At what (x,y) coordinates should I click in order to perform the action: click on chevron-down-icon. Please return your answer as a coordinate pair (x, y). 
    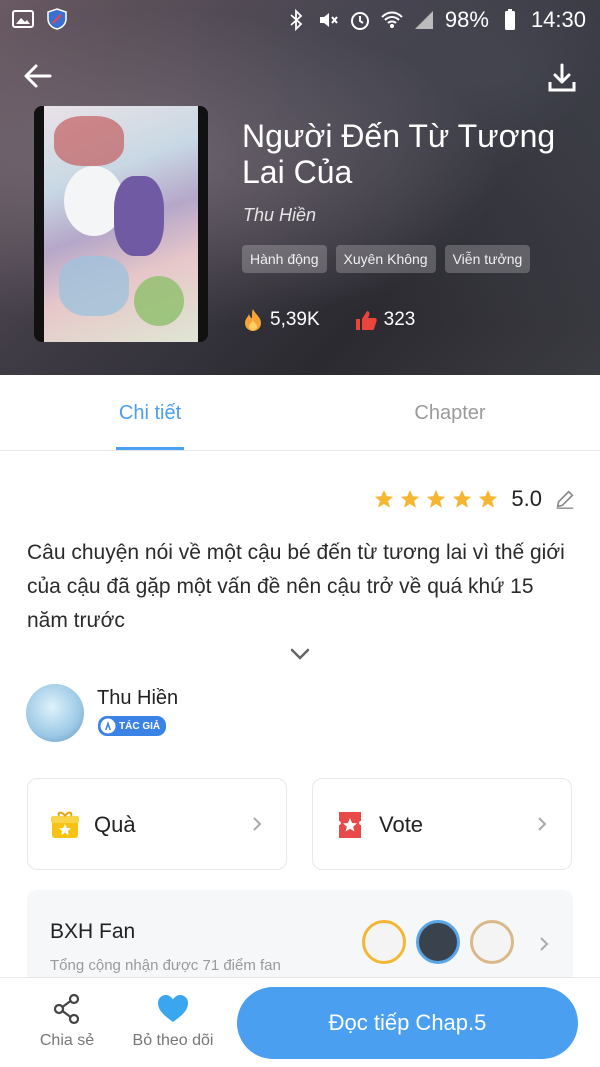
    Looking at the image, I should click on (300, 654).